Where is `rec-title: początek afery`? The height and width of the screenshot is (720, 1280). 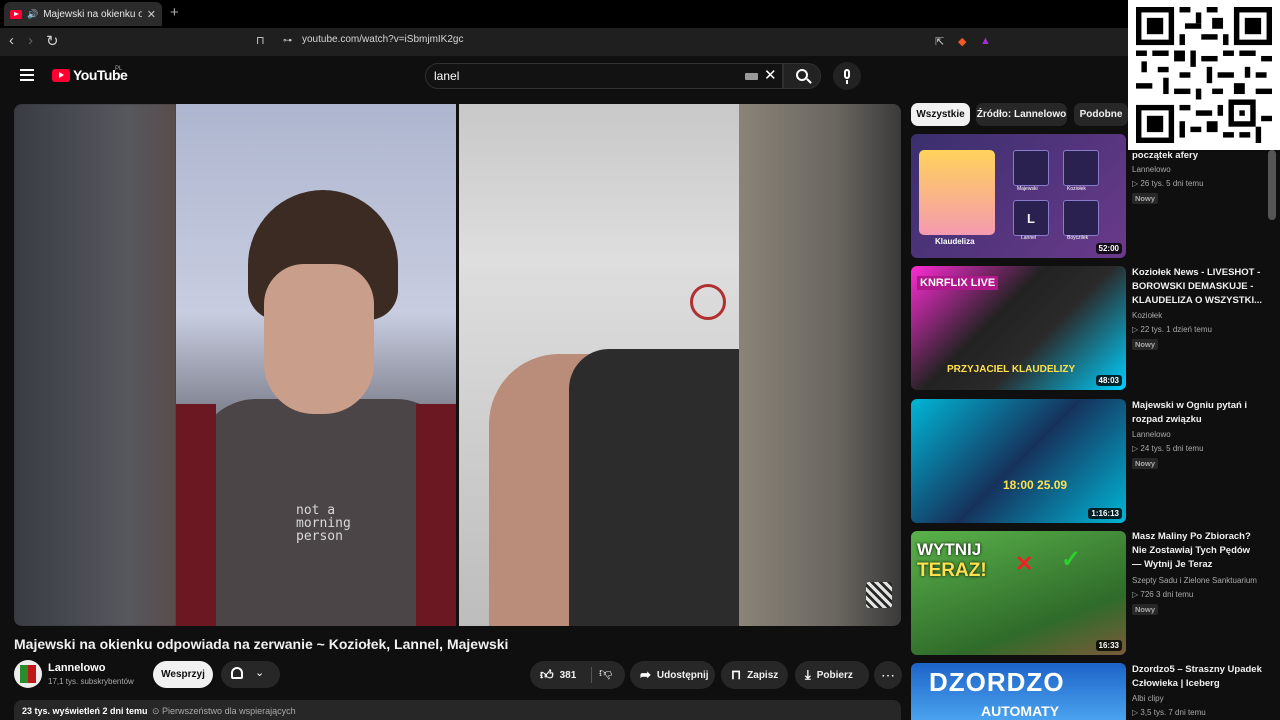
rec-title: początek afery is located at coordinates (1197, 156).